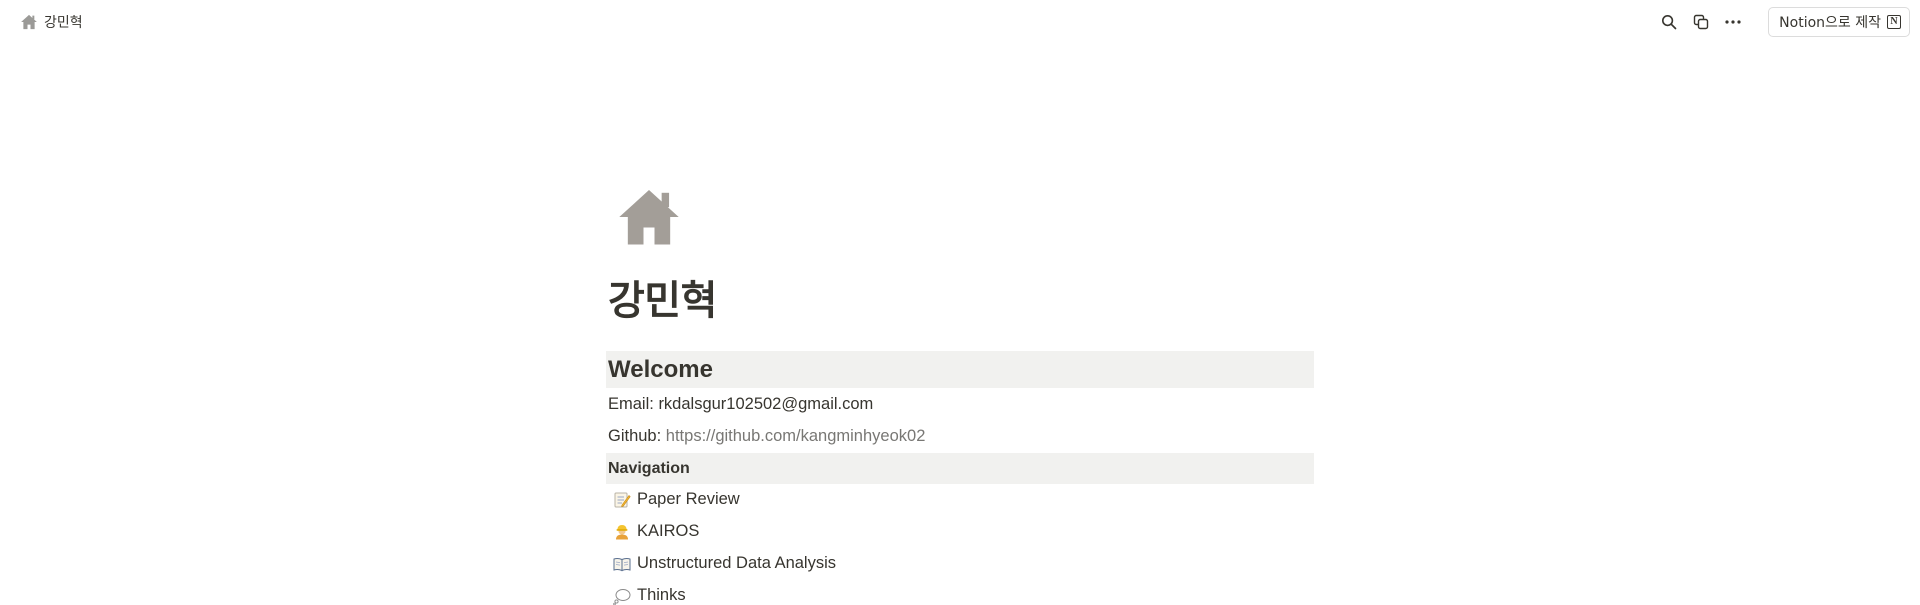 This screenshot has height=605, width=1920. Describe the element at coordinates (621, 531) in the screenshot. I see `construction-worker-icon` at that location.